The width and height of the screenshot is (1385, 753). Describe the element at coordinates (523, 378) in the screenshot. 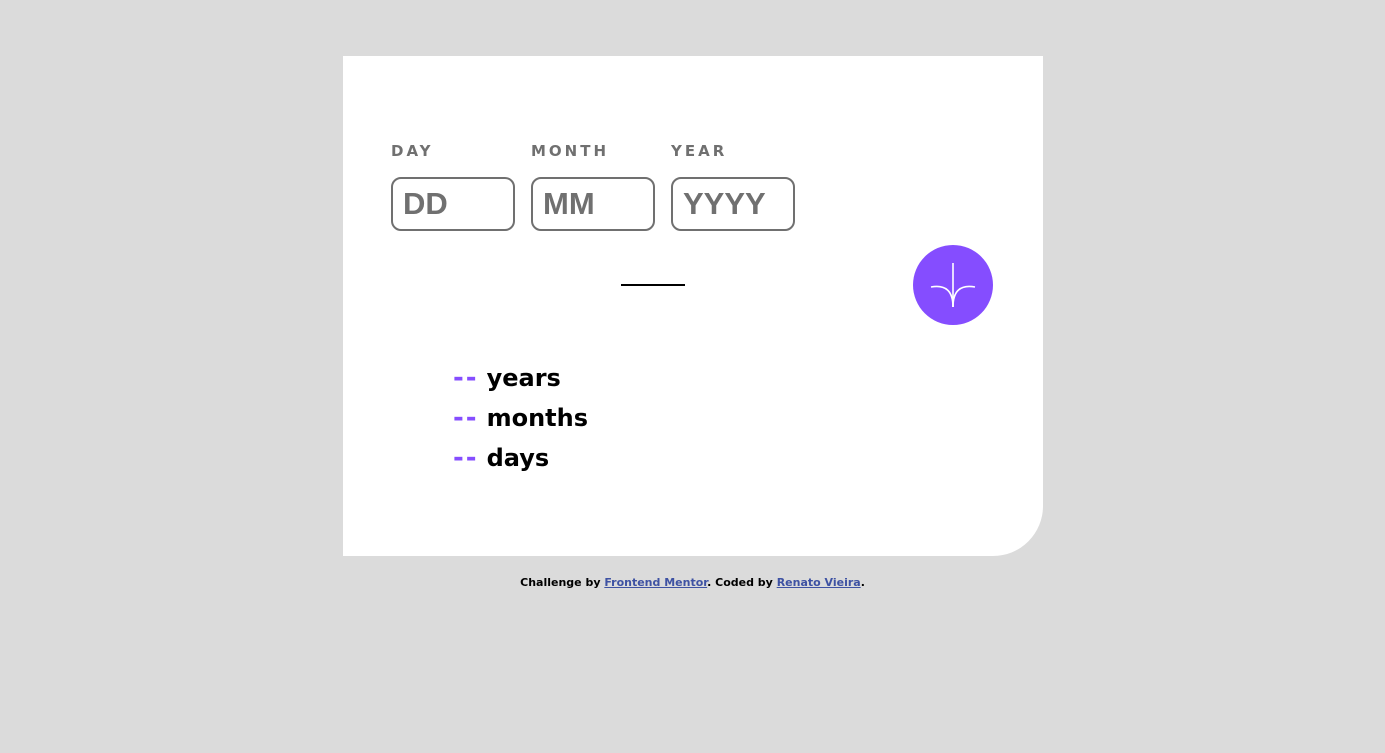

I see `years-unit: years` at that location.